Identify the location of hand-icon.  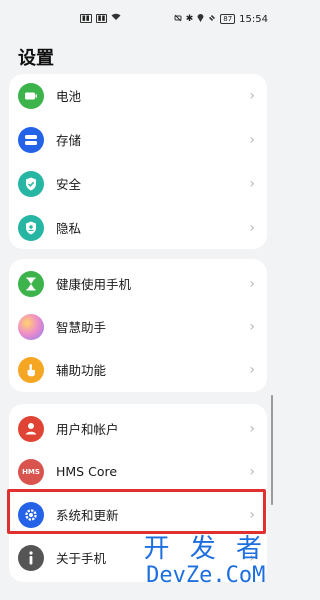
(31, 369).